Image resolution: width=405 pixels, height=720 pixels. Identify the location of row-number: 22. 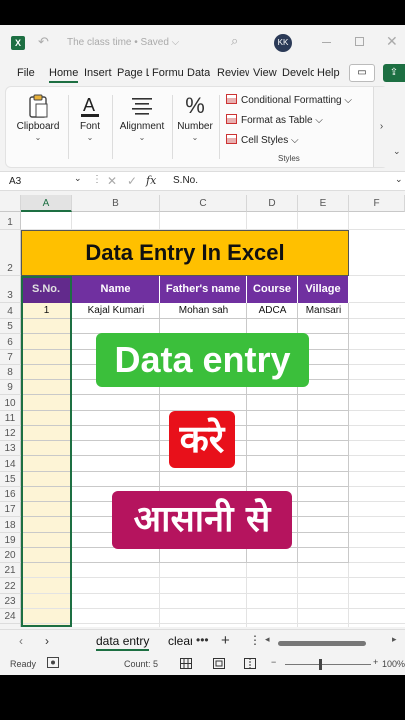
(10, 586).